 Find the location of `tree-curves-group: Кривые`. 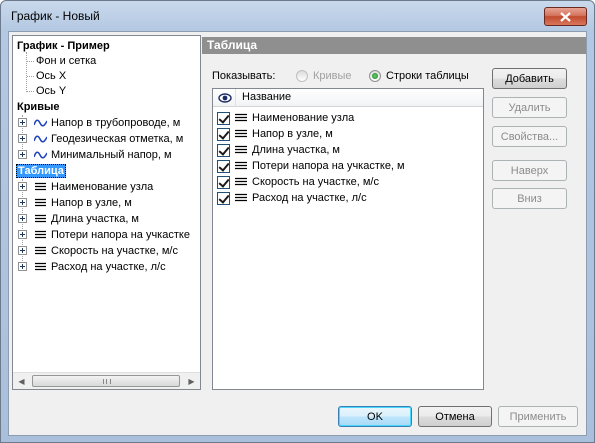

tree-curves-group: Кривые is located at coordinates (38, 107).